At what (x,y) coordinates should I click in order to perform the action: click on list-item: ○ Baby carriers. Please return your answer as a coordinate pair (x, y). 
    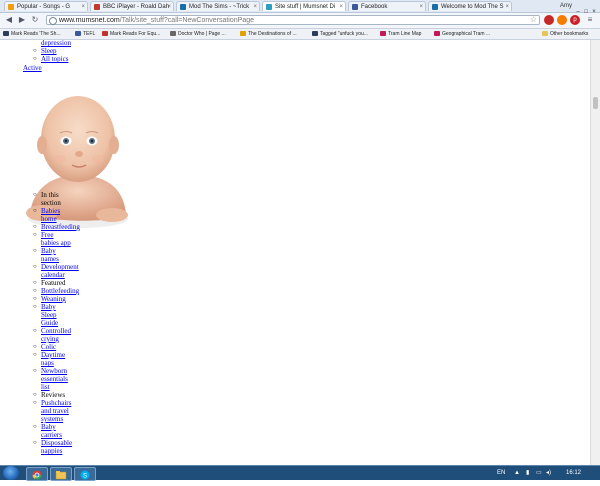
    Looking at the image, I should click on (56, 431).